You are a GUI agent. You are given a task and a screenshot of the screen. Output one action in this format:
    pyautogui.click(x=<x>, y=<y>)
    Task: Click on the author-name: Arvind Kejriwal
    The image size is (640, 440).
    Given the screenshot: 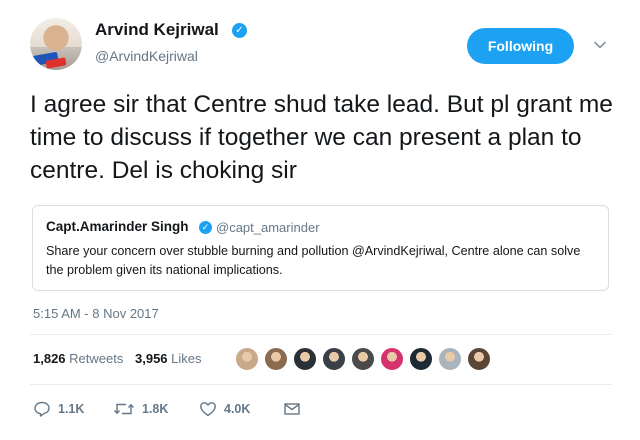 What is the action you would take?
    pyautogui.click(x=157, y=30)
    